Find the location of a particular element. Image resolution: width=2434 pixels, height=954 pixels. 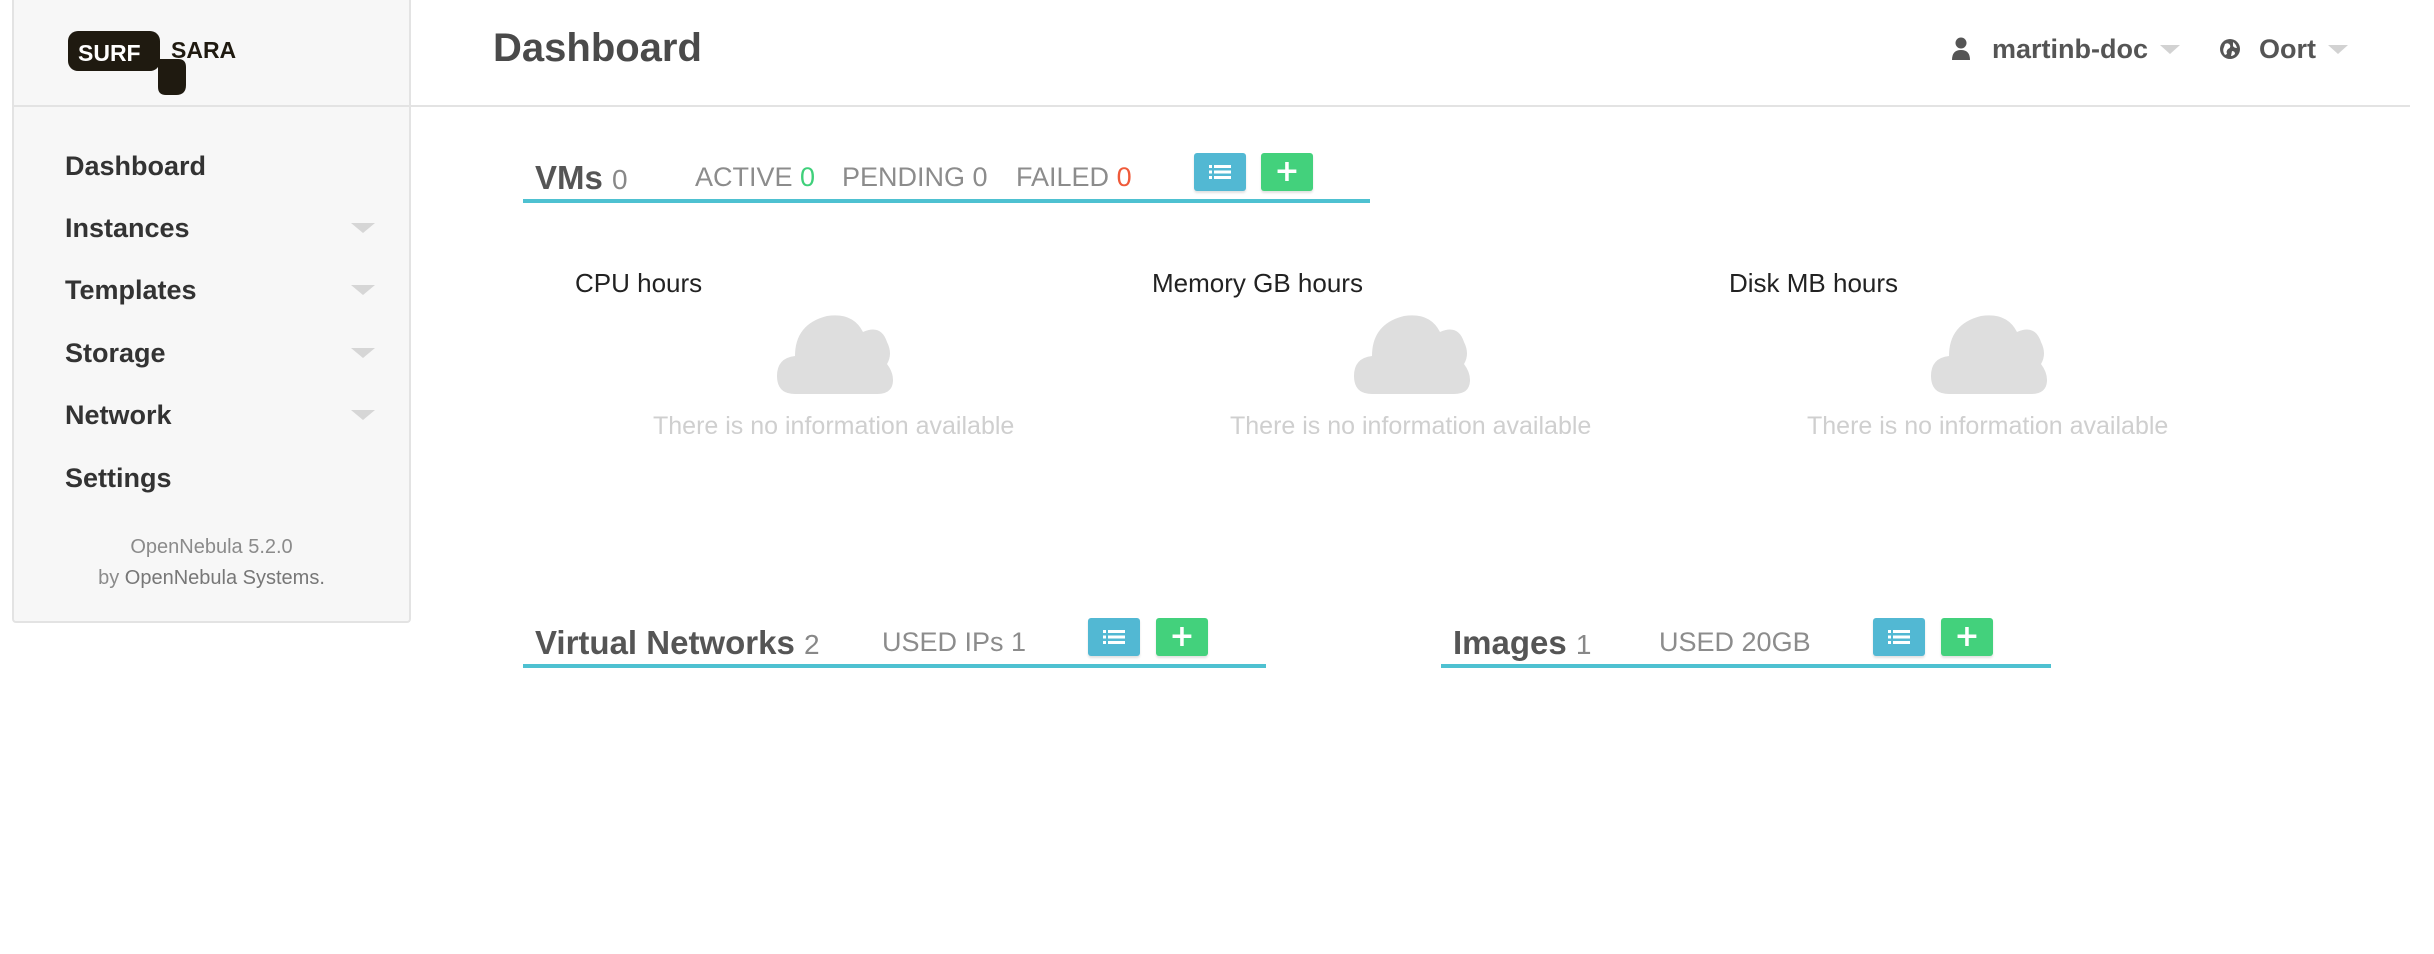

sidebar-item-label: Settings is located at coordinates (118, 477).